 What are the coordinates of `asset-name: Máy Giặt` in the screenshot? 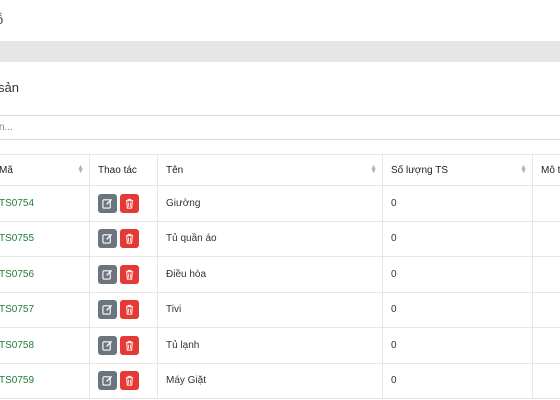 It's located at (270, 380).